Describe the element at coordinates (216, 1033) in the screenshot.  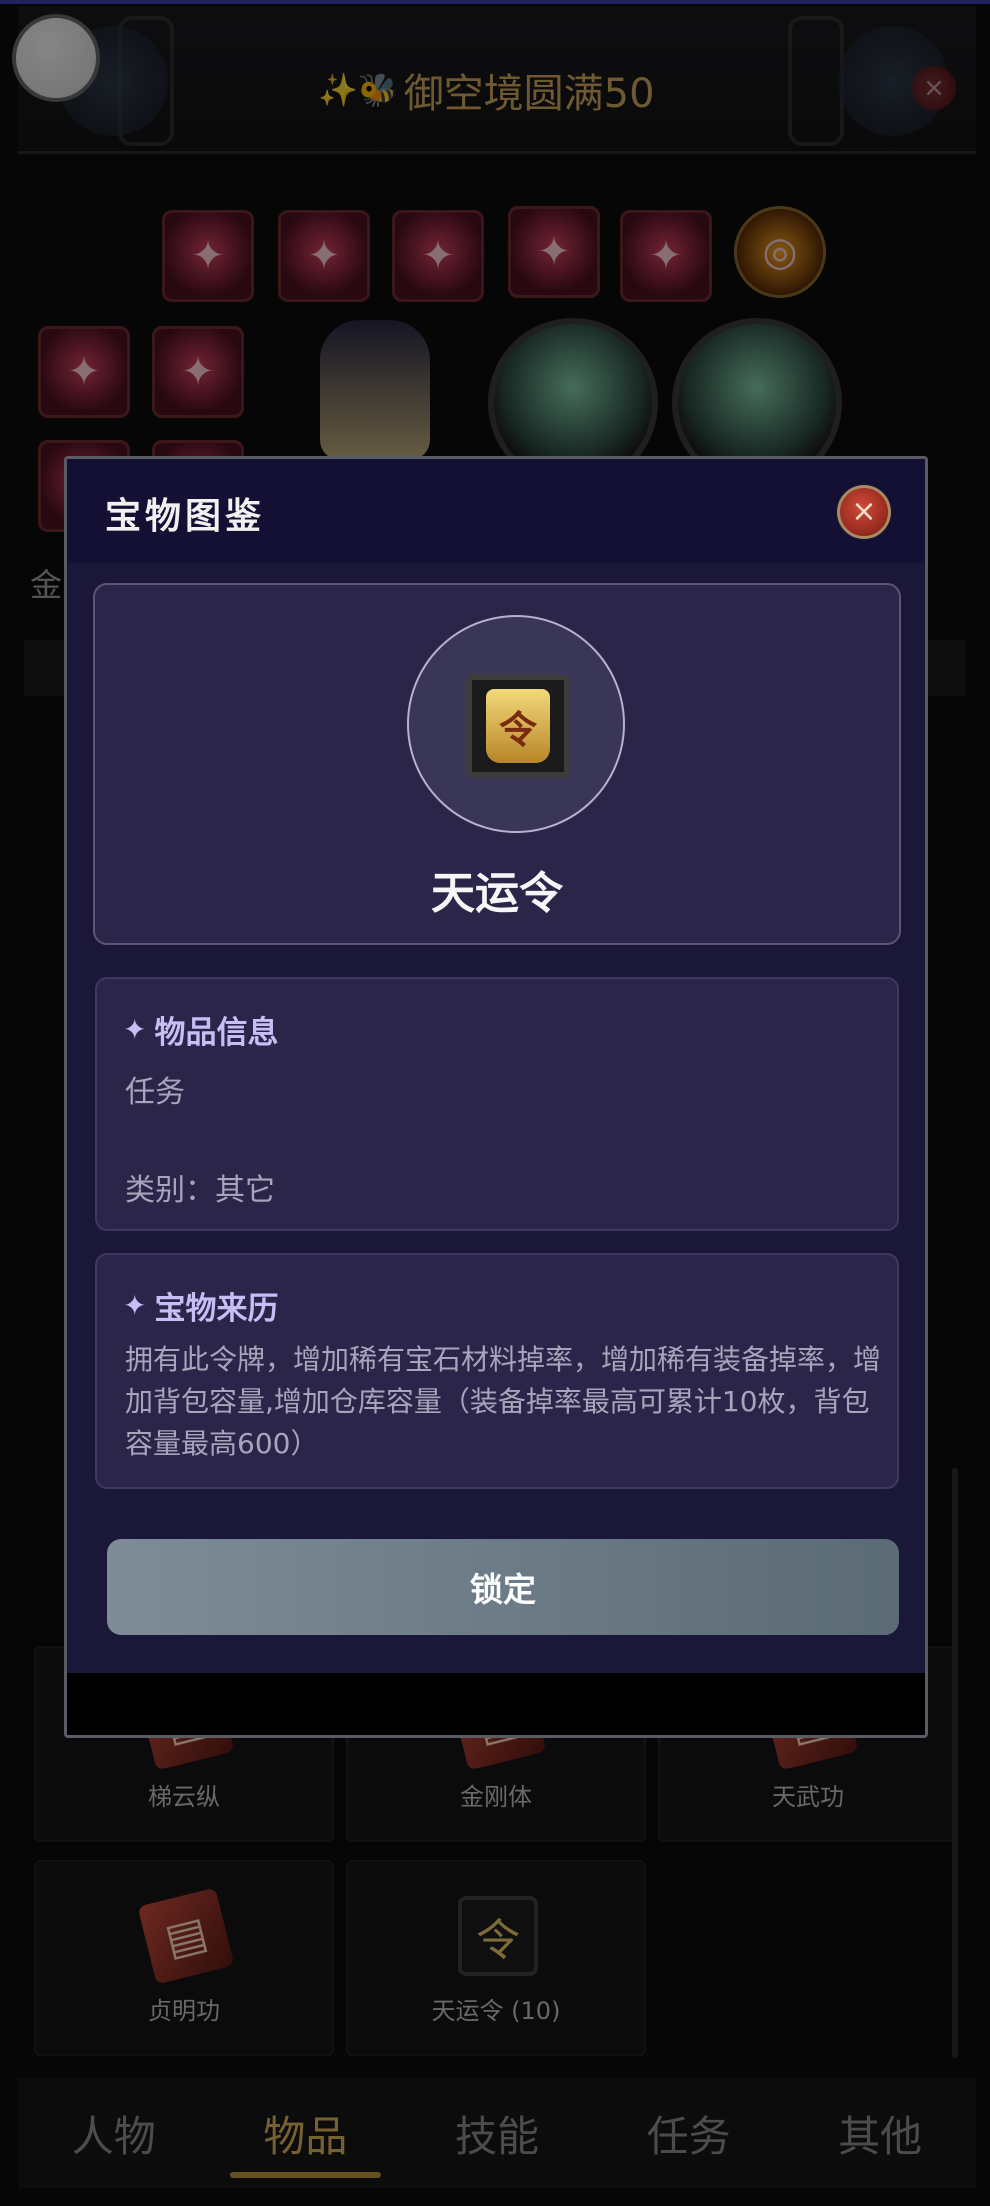
I see `item-info-heading-text: 物品信息` at that location.